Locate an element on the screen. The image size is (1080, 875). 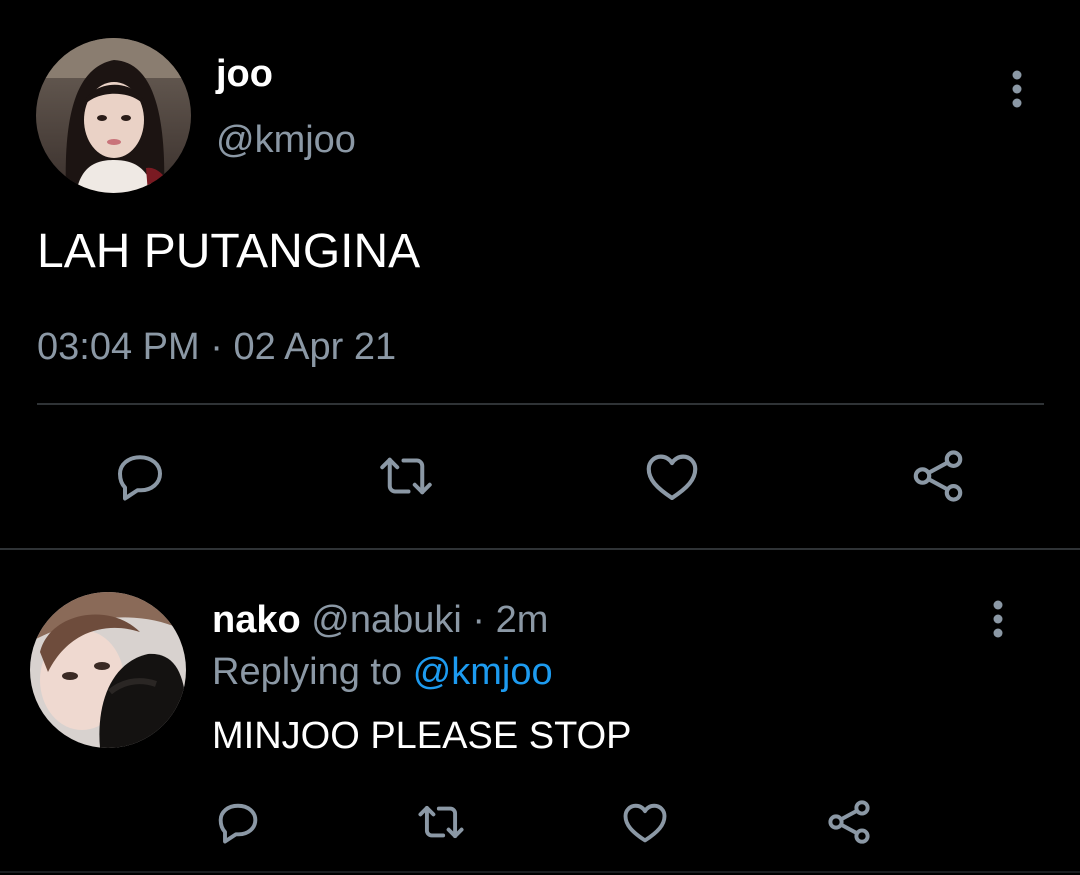
tweet-text: LAH PUTANGINA is located at coordinates (229, 251).